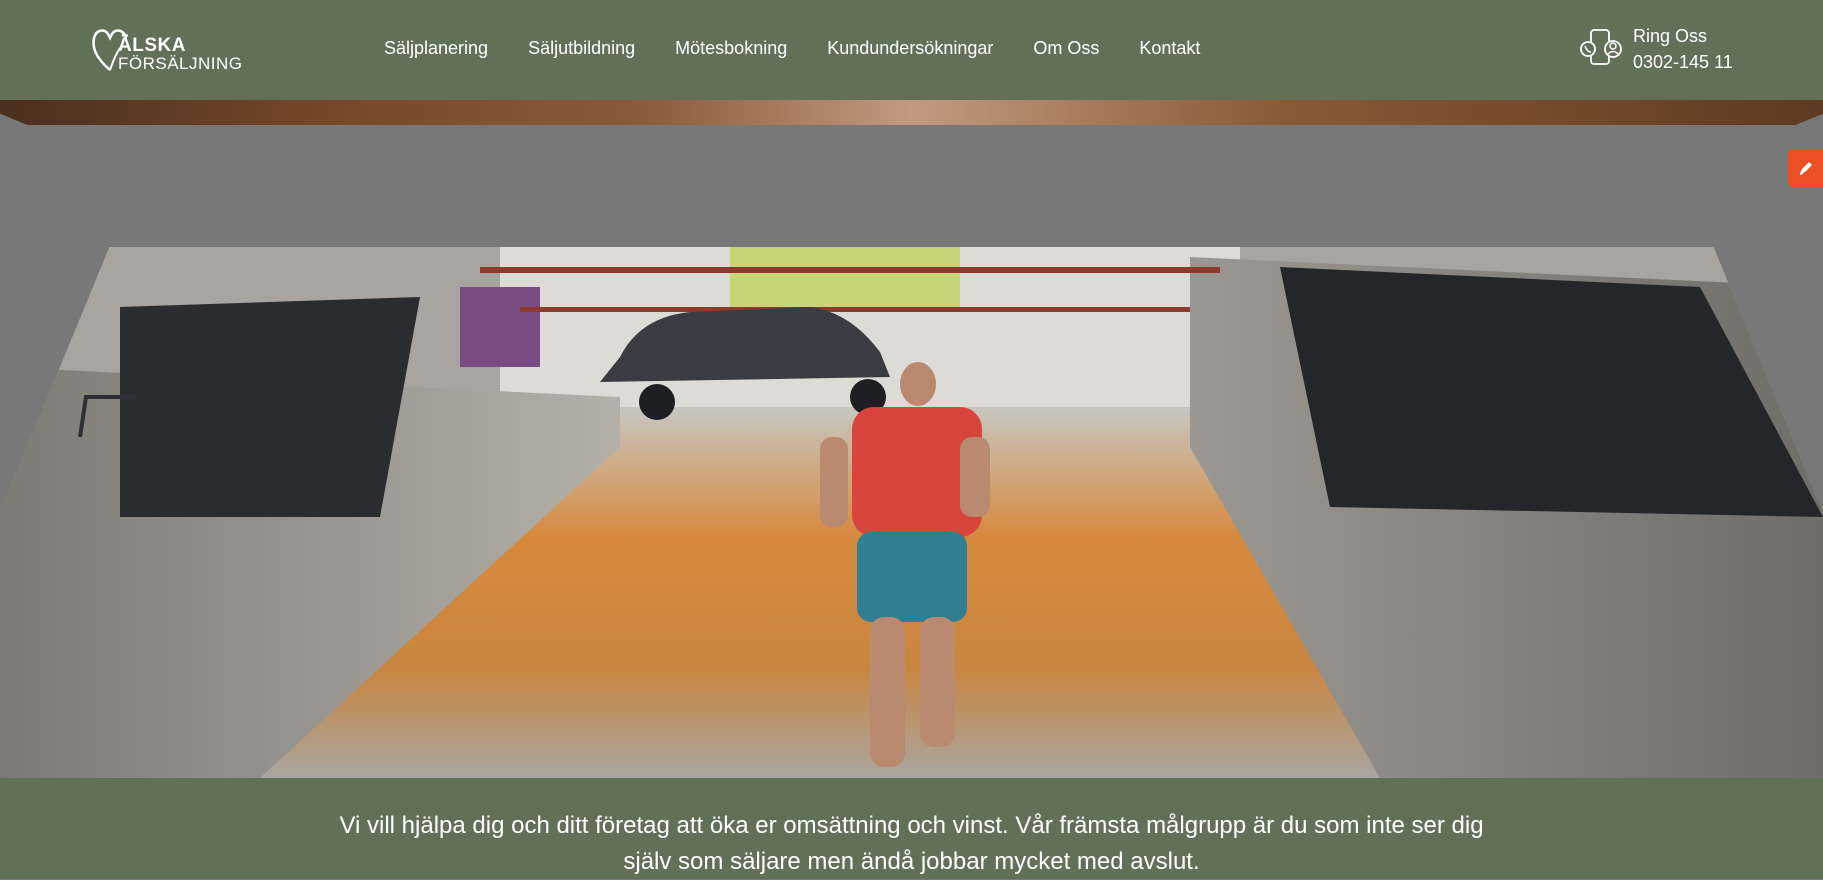 The image size is (1823, 880). Describe the element at coordinates (1169, 48) in the screenshot. I see `nav-kontakt: Kontakt` at that location.